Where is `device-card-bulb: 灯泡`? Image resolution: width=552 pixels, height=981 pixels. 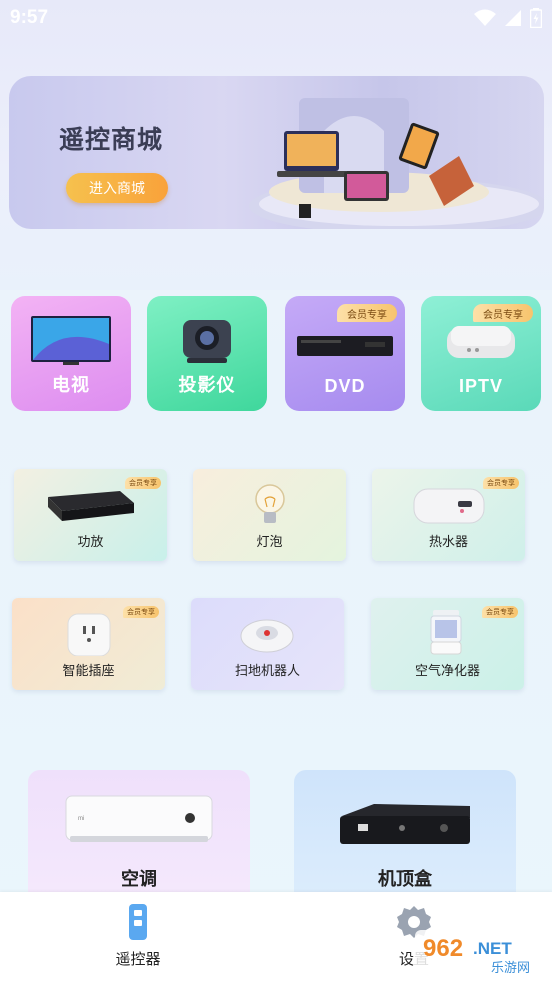 device-card-bulb: 灯泡 is located at coordinates (269, 515).